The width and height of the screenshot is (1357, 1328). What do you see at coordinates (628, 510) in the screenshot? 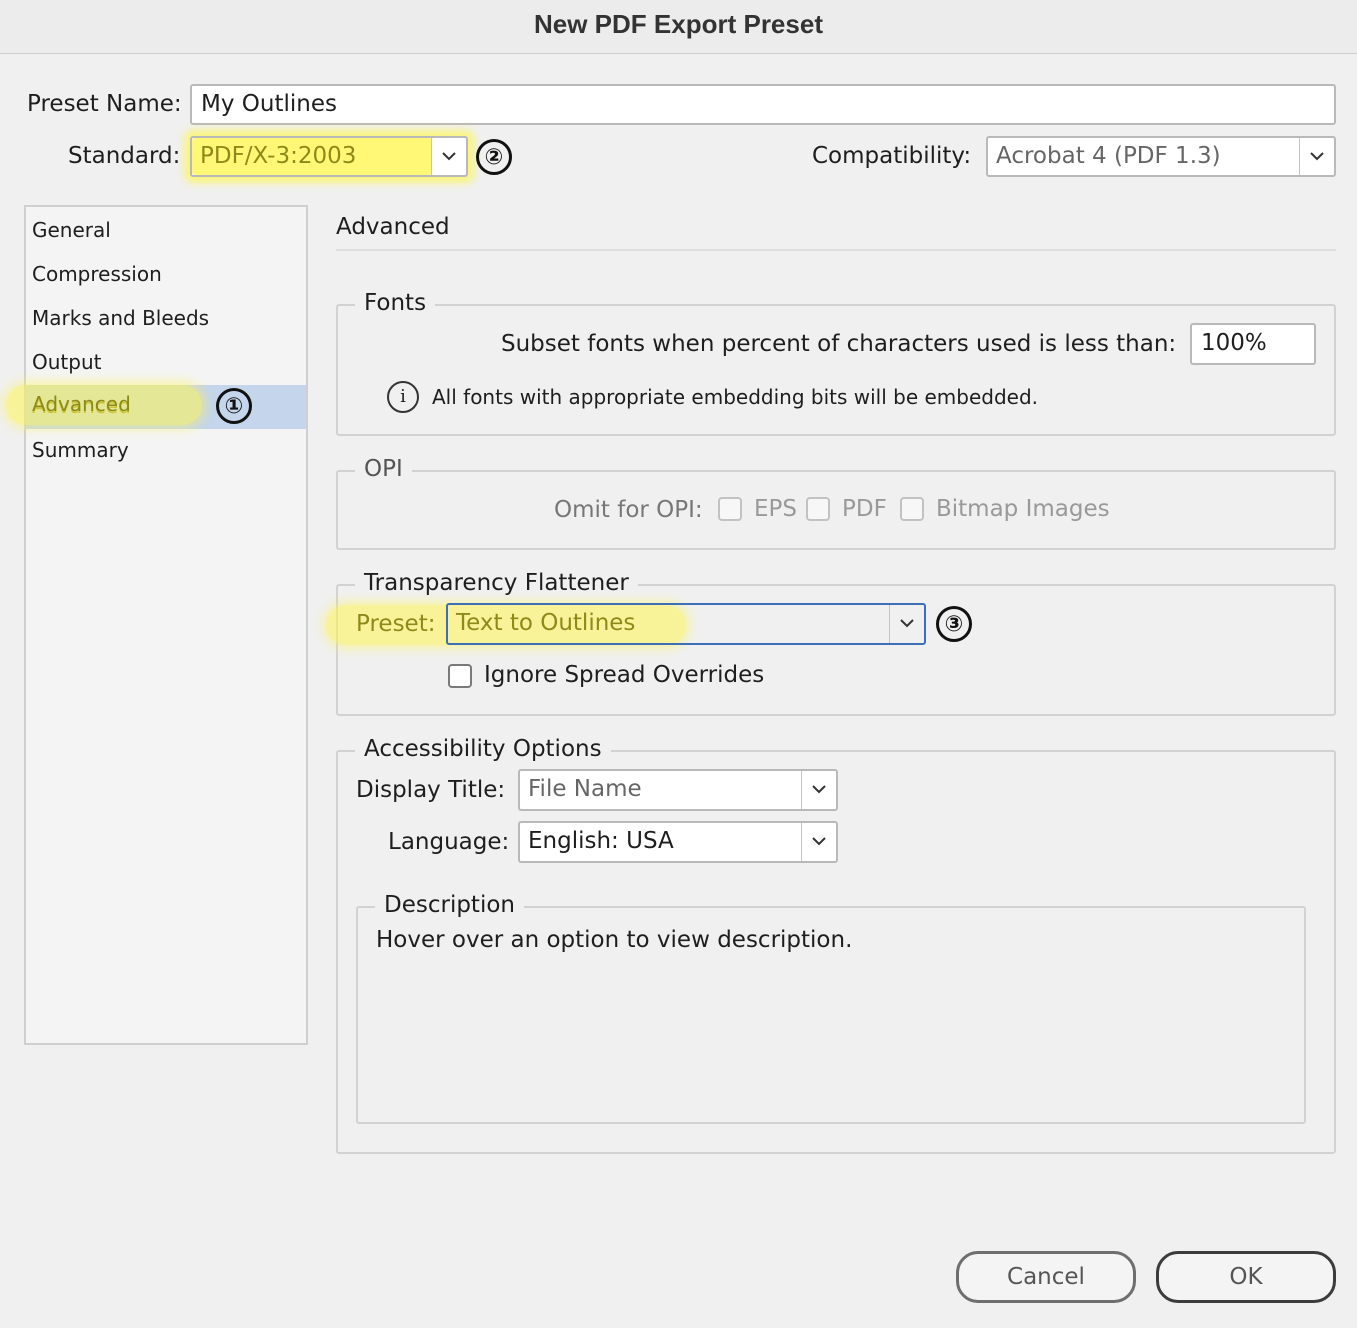
I see `omit-for-opi-label: Omit for OPI:` at bounding box center [628, 510].